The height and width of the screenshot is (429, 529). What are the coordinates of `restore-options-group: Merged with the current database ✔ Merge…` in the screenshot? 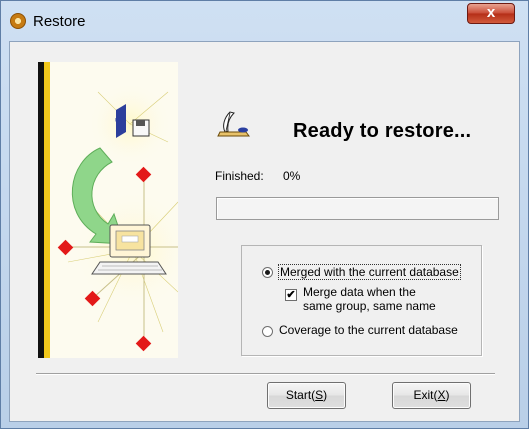 It's located at (361, 300).